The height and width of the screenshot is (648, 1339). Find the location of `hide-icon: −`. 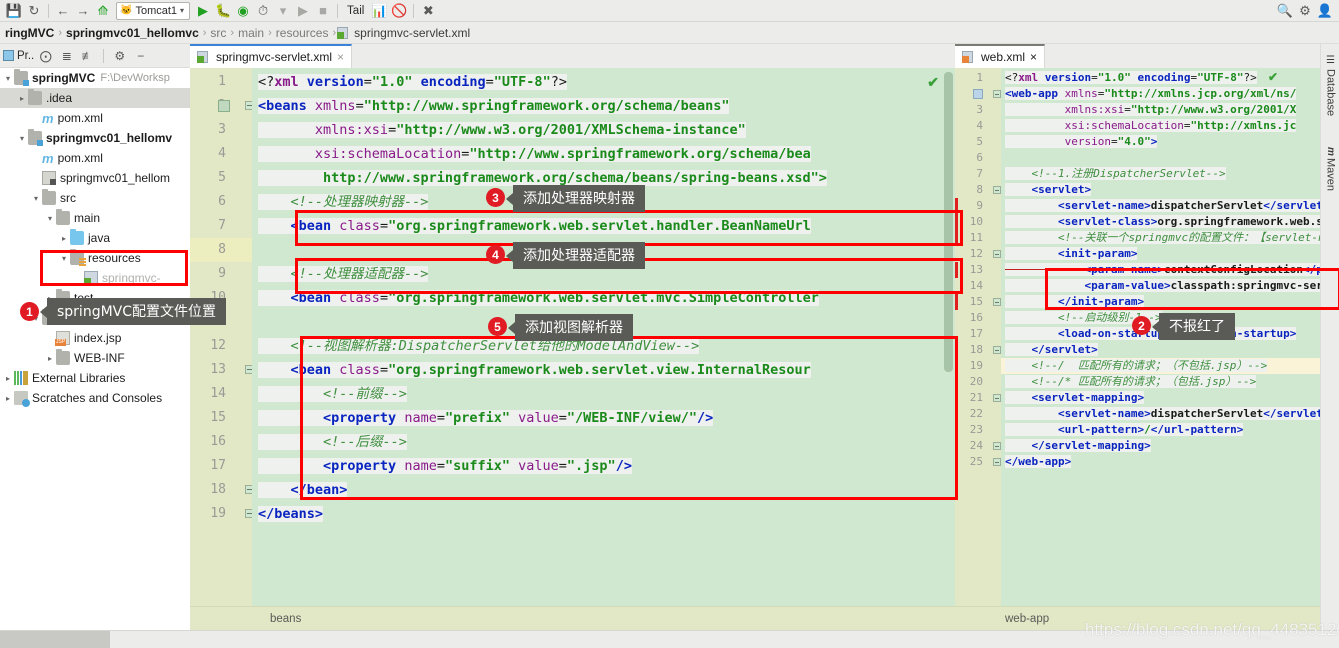

hide-icon: − is located at coordinates (140, 55).